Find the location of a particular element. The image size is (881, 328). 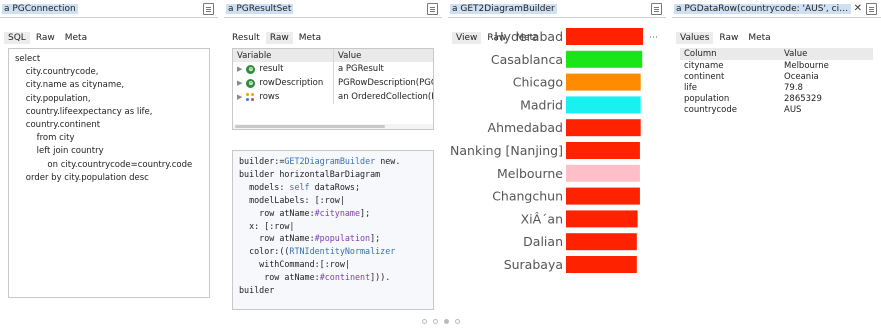

pane-titlebar: a PGResultSet is located at coordinates (333, 9).